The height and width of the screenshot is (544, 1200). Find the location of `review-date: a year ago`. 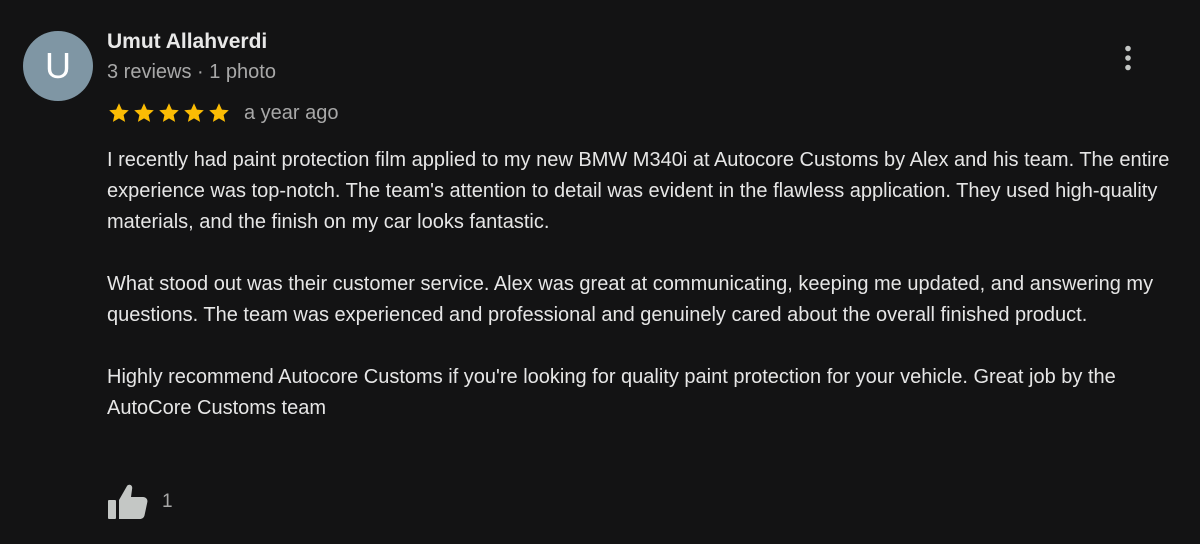

review-date: a year ago is located at coordinates (291, 112).